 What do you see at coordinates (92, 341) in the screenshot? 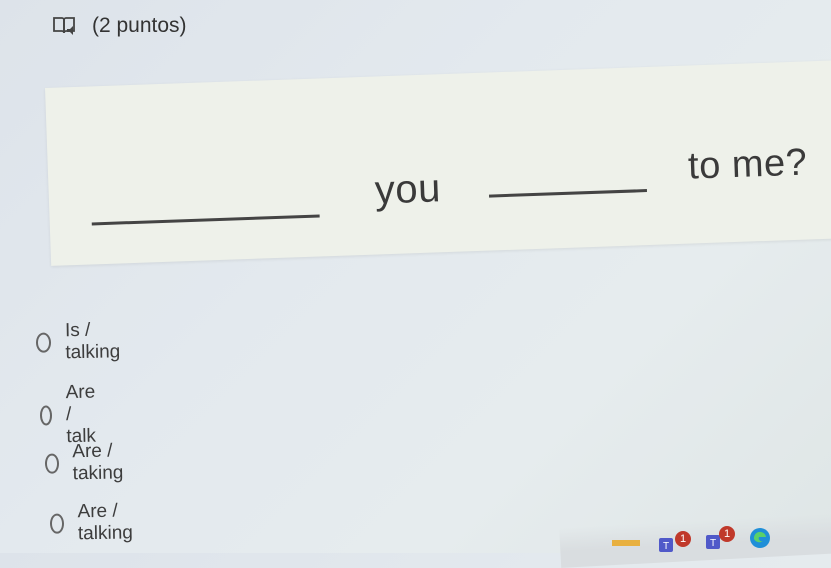
I see `option-label: Is / talking` at bounding box center [92, 341].